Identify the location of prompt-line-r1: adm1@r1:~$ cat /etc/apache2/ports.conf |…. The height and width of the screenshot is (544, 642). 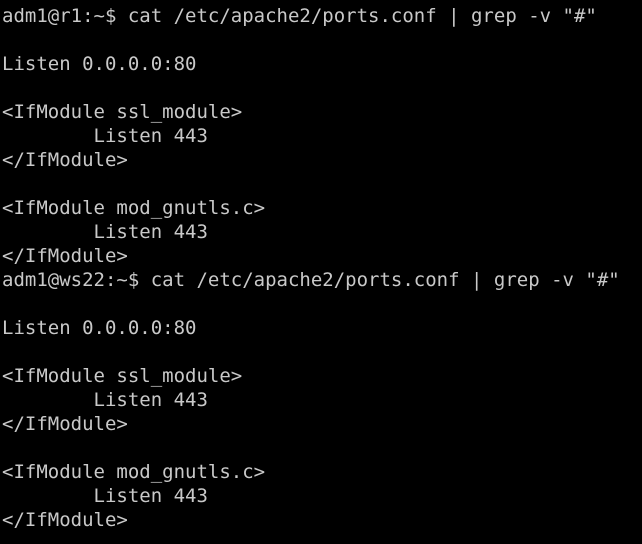
(299, 16).